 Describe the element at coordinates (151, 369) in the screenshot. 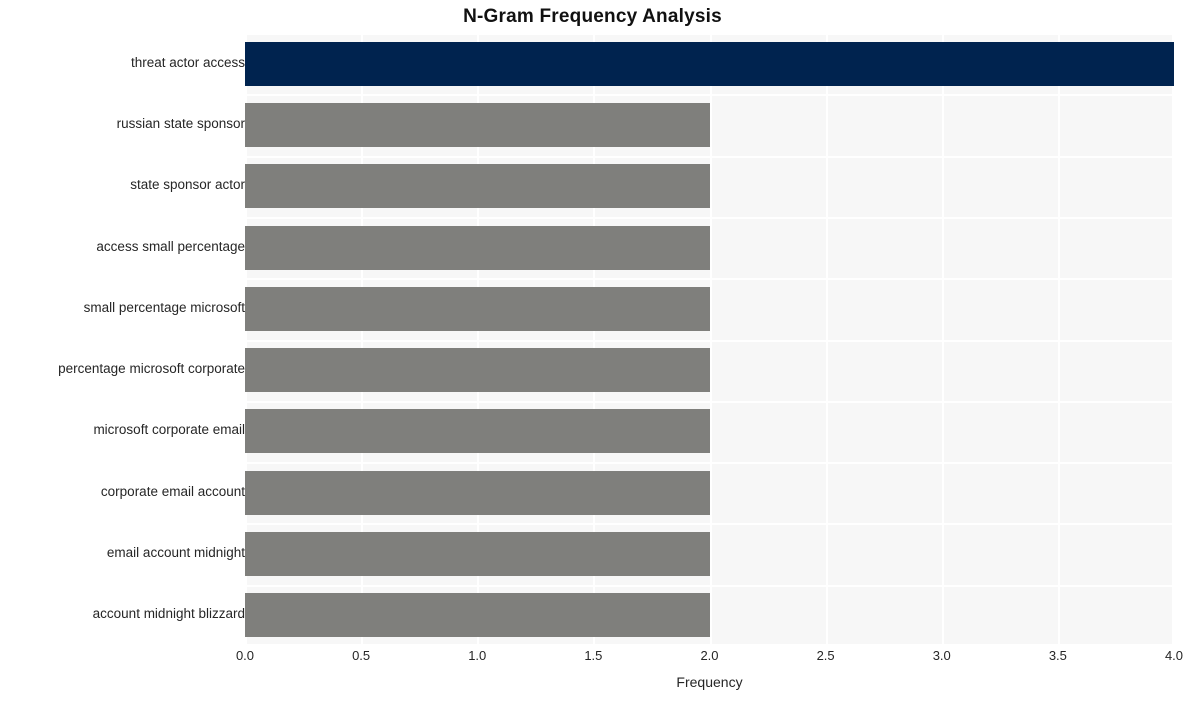

I see `y-axis-tick-label: percentage microsoft corporate` at that location.